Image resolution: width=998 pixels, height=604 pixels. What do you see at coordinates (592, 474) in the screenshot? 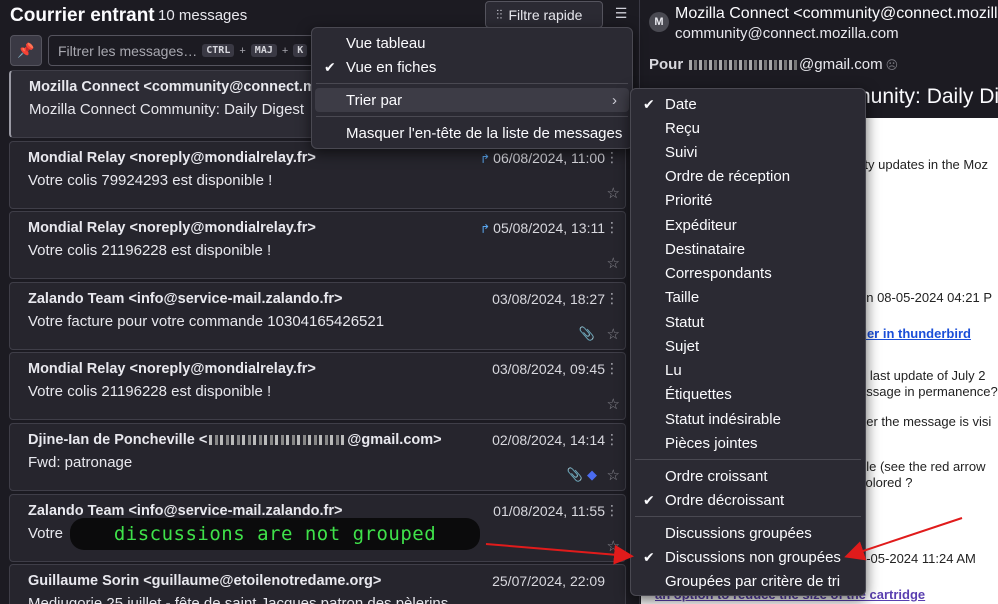
I see `tag-icon: ◆` at bounding box center [592, 474].